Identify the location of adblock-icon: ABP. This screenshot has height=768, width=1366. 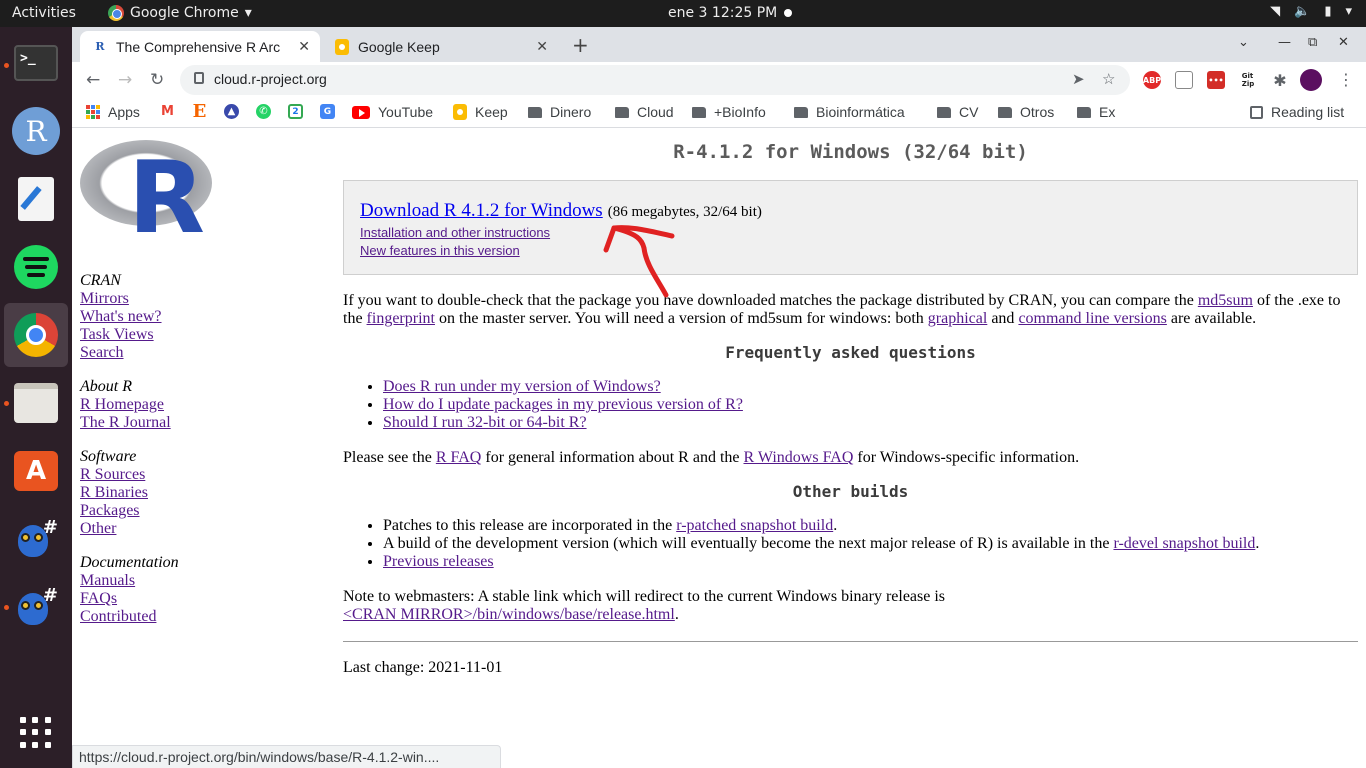
(1152, 80).